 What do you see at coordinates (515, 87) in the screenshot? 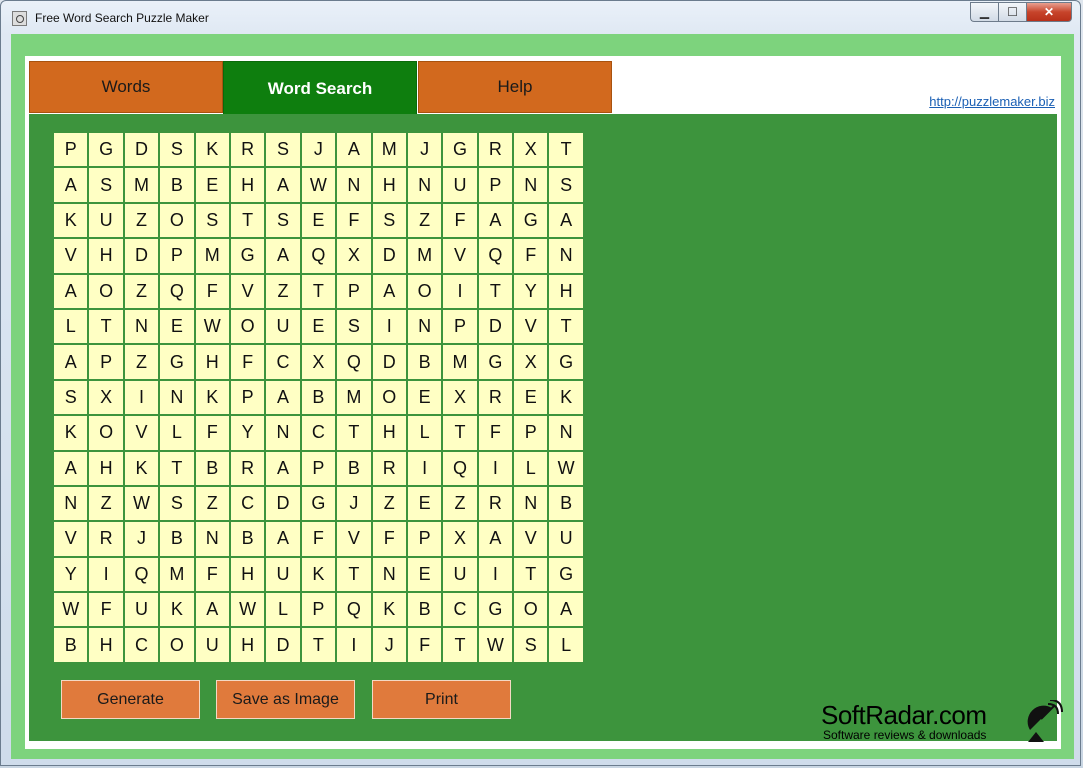
I see `tab-help: Help` at bounding box center [515, 87].